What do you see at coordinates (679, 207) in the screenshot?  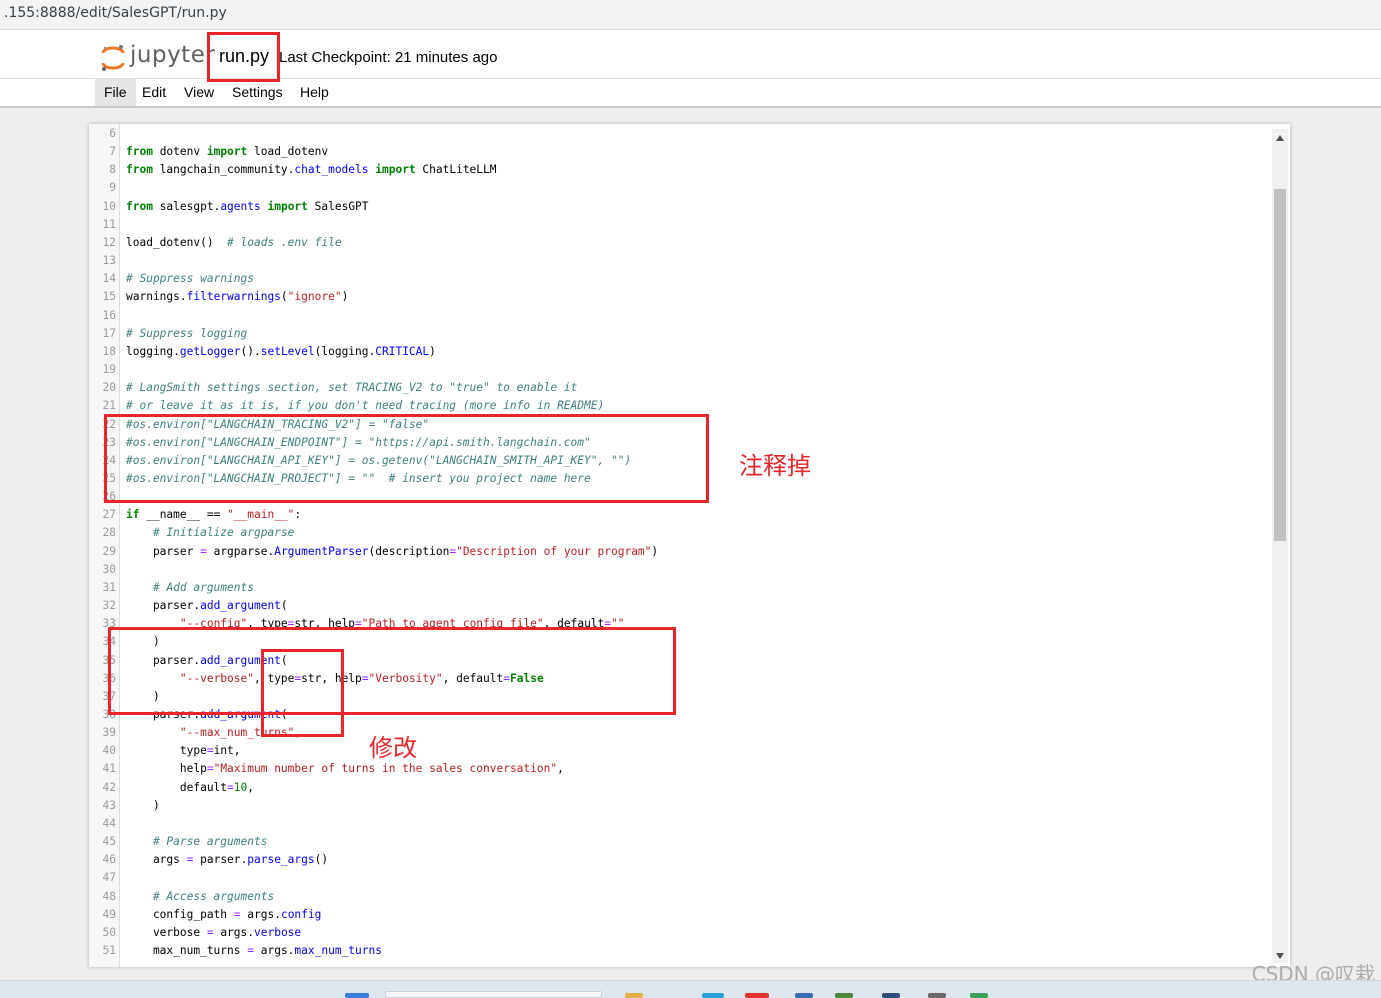 I see `code-line: 10 from salesgpt.agents import SalesGPT` at bounding box center [679, 207].